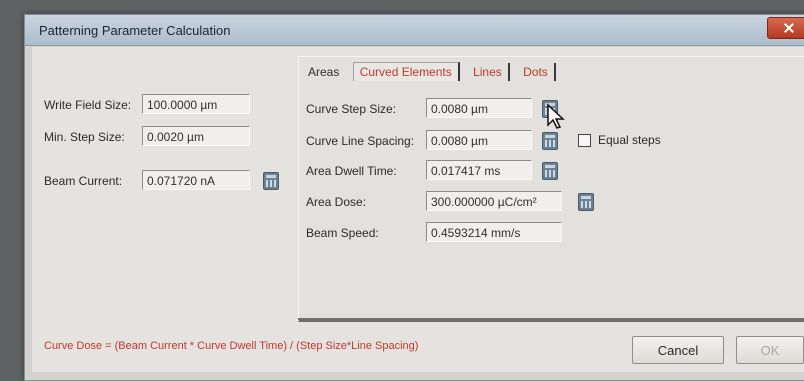  I want to click on close-button, so click(785, 28).